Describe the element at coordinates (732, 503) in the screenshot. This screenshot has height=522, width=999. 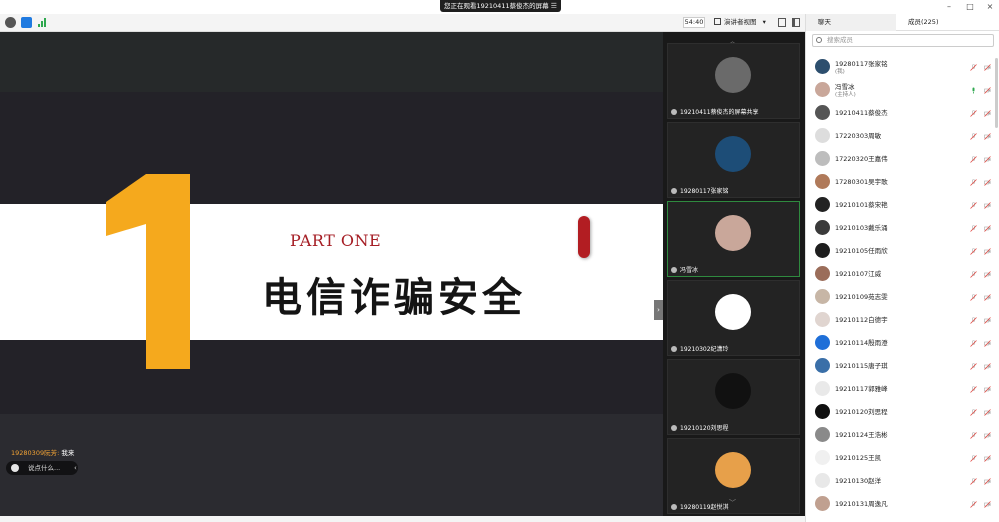
I see `chevron-down-icon: ﹀` at that location.